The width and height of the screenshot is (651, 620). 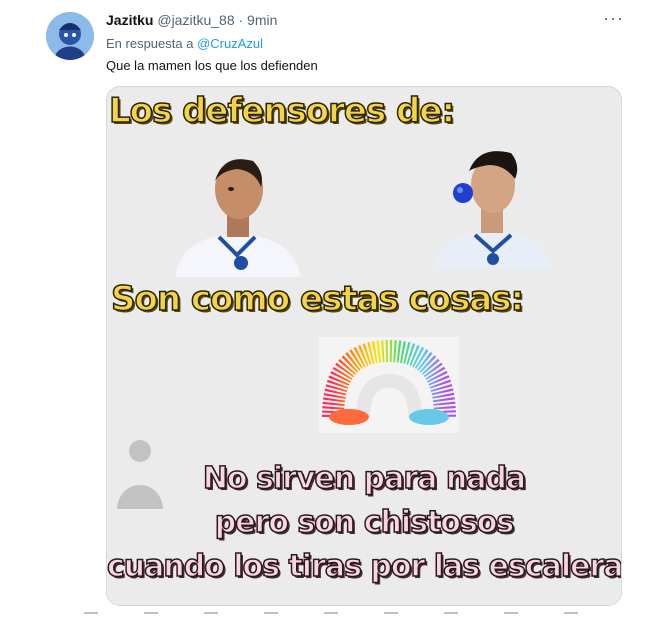 What do you see at coordinates (389, 385) in the screenshot?
I see `rainbow-slinky-image` at bounding box center [389, 385].